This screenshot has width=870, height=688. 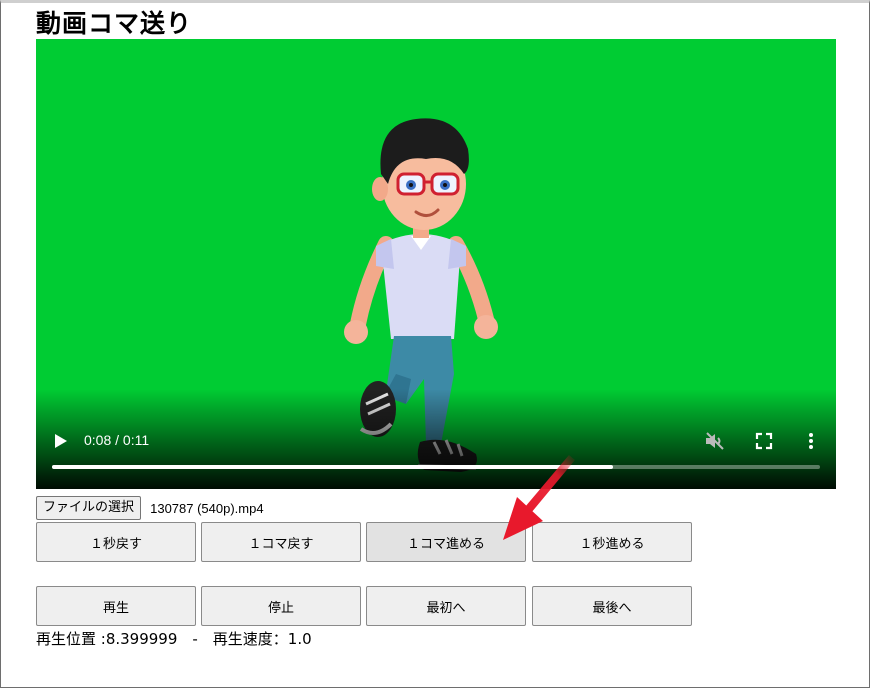 What do you see at coordinates (764, 441) in the screenshot?
I see `fullscreen-icon` at bounding box center [764, 441].